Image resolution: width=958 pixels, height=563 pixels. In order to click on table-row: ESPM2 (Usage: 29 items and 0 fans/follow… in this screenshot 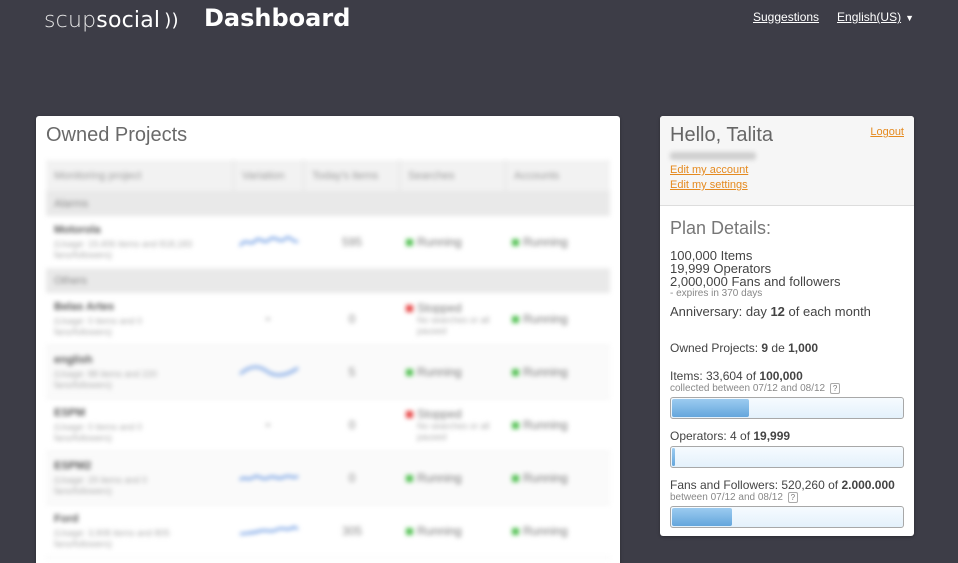, I will do `click(328, 478)`.